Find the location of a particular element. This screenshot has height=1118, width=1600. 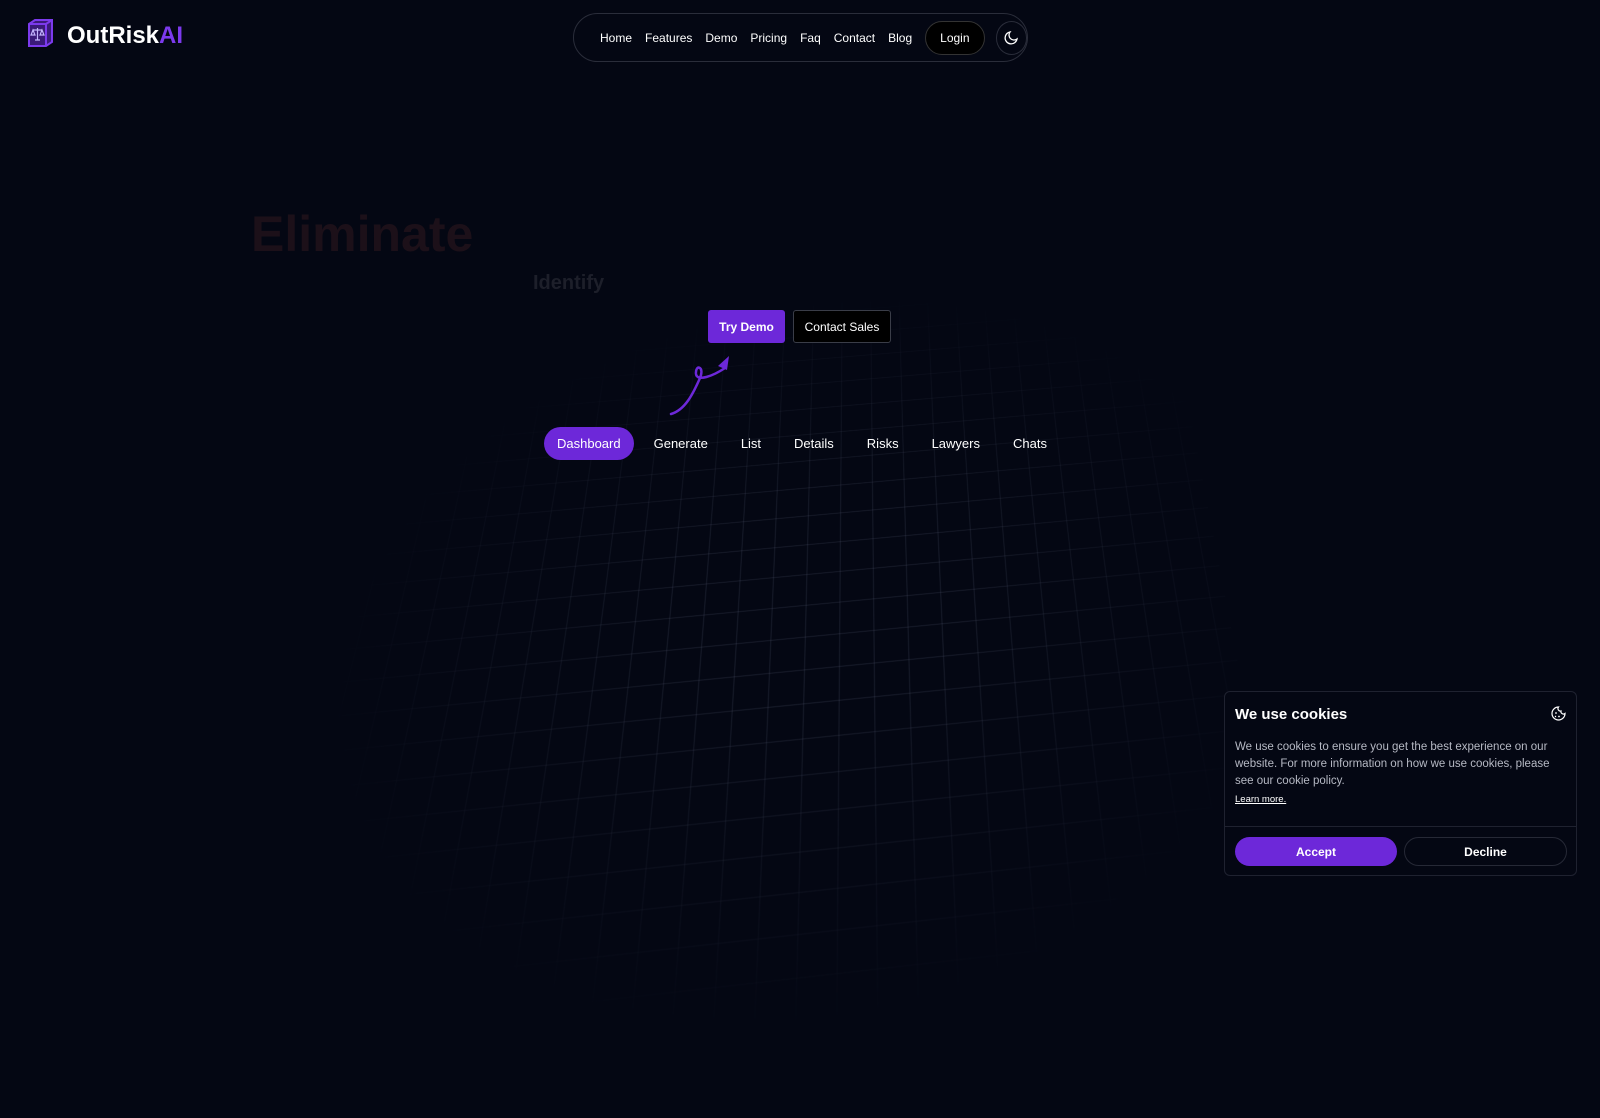

moon-icon is located at coordinates (1011, 37).